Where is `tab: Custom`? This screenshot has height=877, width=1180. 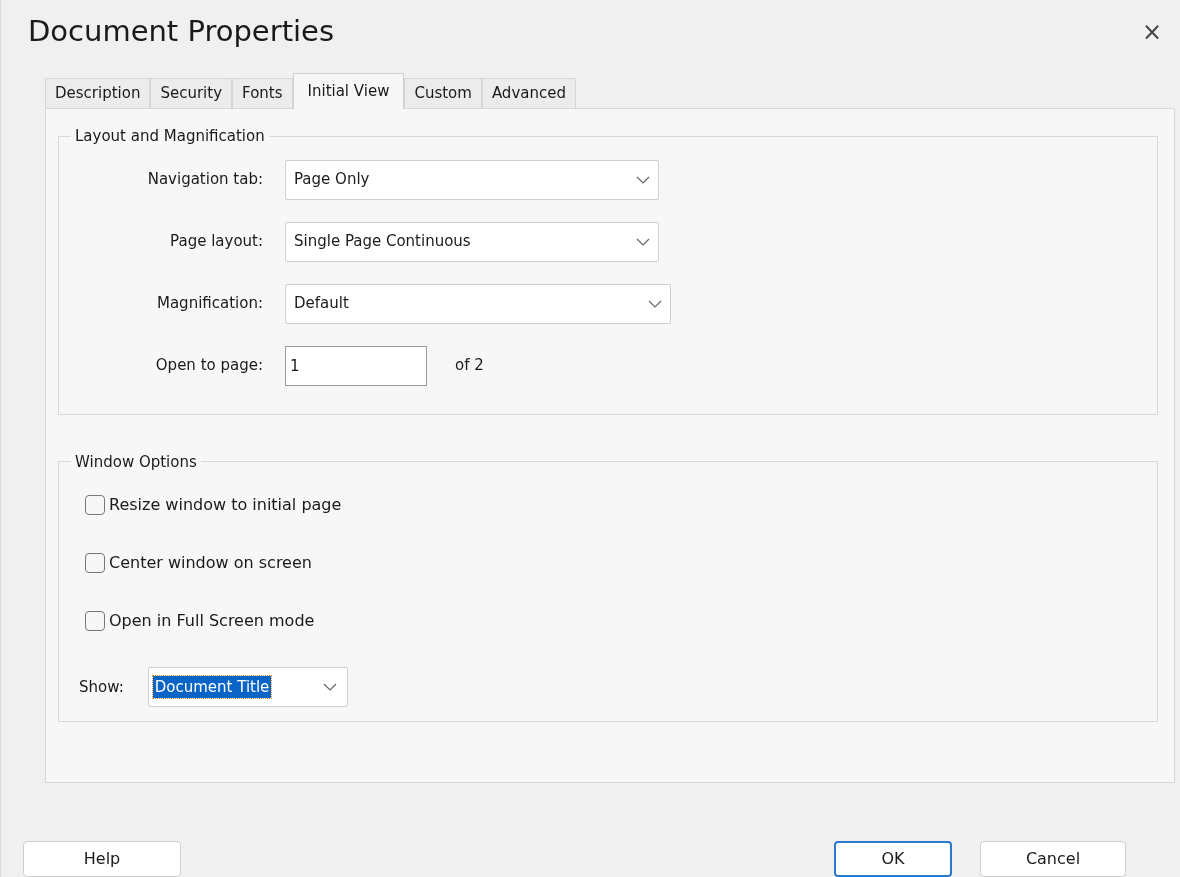
tab: Custom is located at coordinates (443, 93).